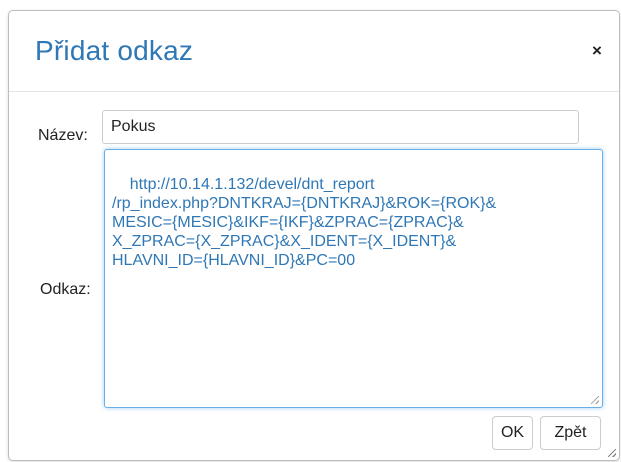  What do you see at coordinates (314, 91) in the screenshot?
I see `header-divider` at bounding box center [314, 91].